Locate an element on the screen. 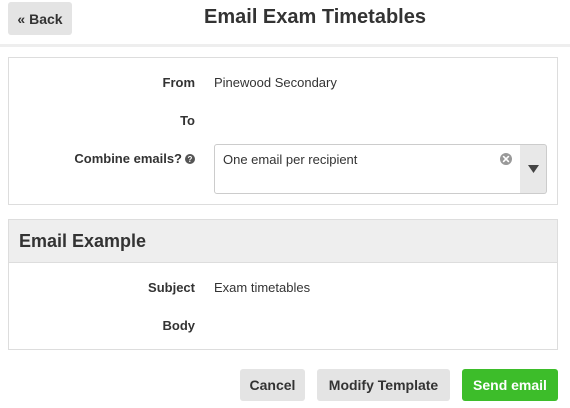 The image size is (570, 408). combine-emails-label: Combine emails?? is located at coordinates (102, 158).